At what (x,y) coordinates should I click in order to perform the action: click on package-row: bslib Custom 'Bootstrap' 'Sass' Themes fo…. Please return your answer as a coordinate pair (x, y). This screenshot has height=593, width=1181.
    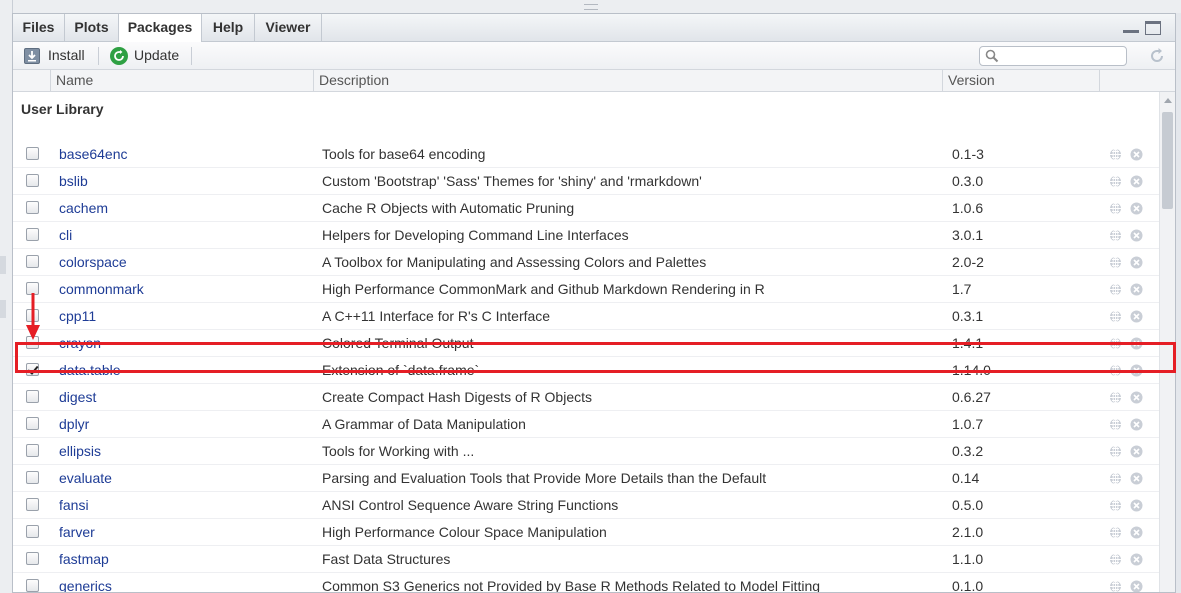
    Looking at the image, I should click on (586, 181).